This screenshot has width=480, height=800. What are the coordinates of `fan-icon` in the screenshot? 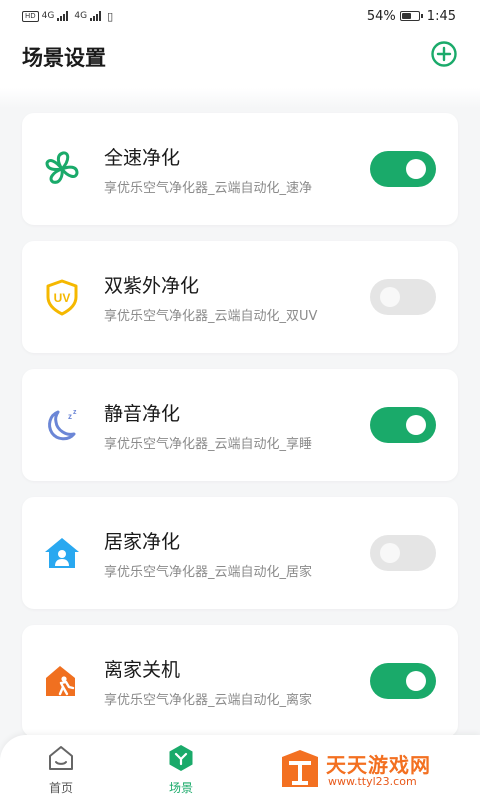 It's located at (62, 167).